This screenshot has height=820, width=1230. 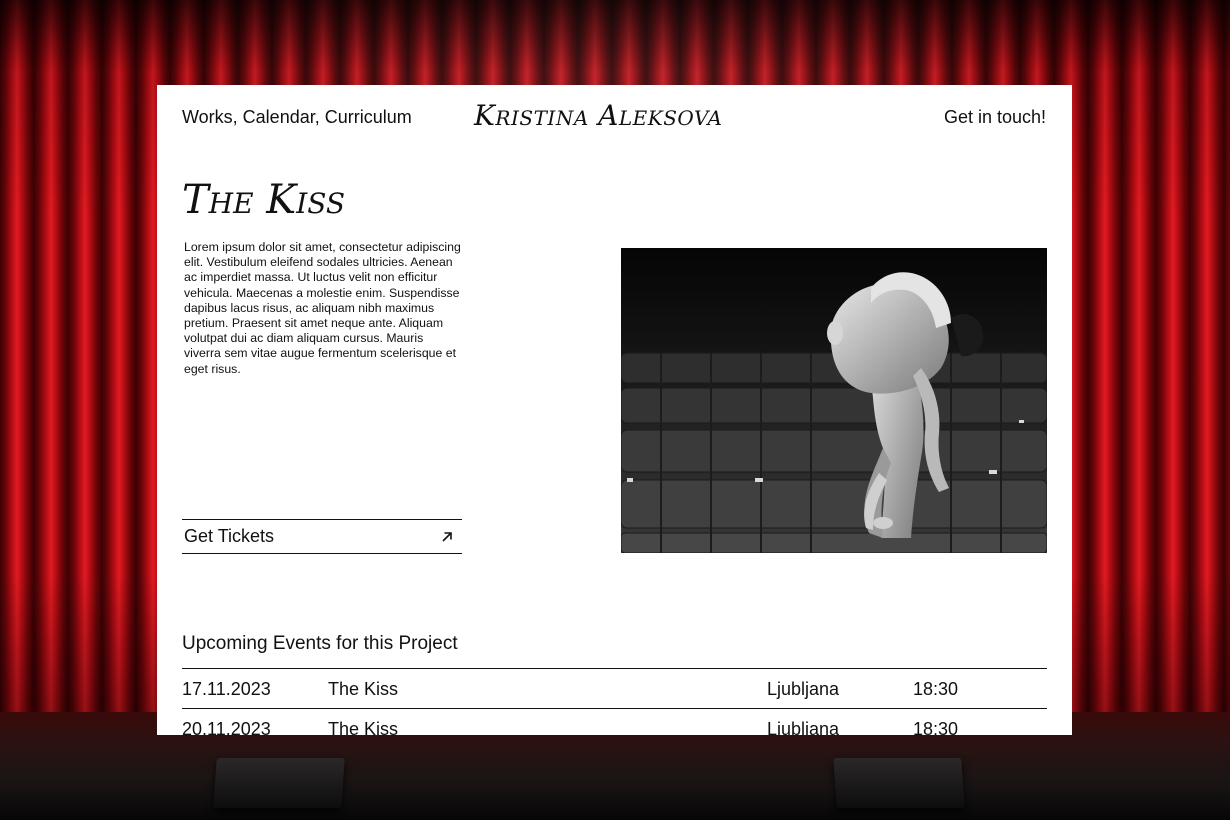 What do you see at coordinates (229, 536) in the screenshot?
I see `get-tickets-label: Get Tickets` at bounding box center [229, 536].